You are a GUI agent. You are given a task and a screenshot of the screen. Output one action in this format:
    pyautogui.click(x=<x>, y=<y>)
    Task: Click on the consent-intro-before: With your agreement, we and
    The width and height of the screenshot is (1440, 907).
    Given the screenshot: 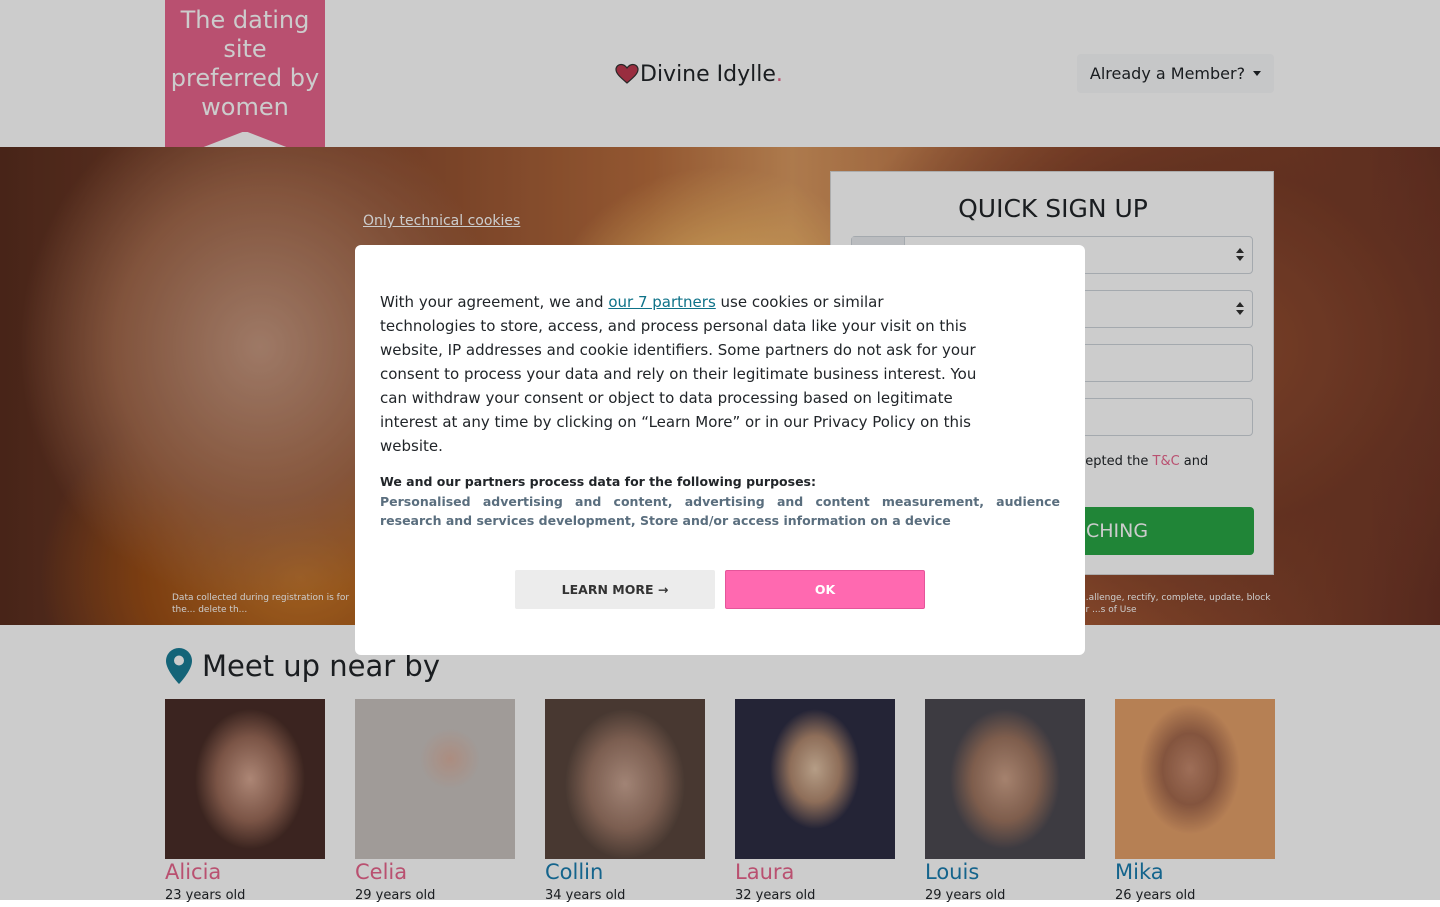 What is the action you would take?
    pyautogui.click(x=494, y=302)
    